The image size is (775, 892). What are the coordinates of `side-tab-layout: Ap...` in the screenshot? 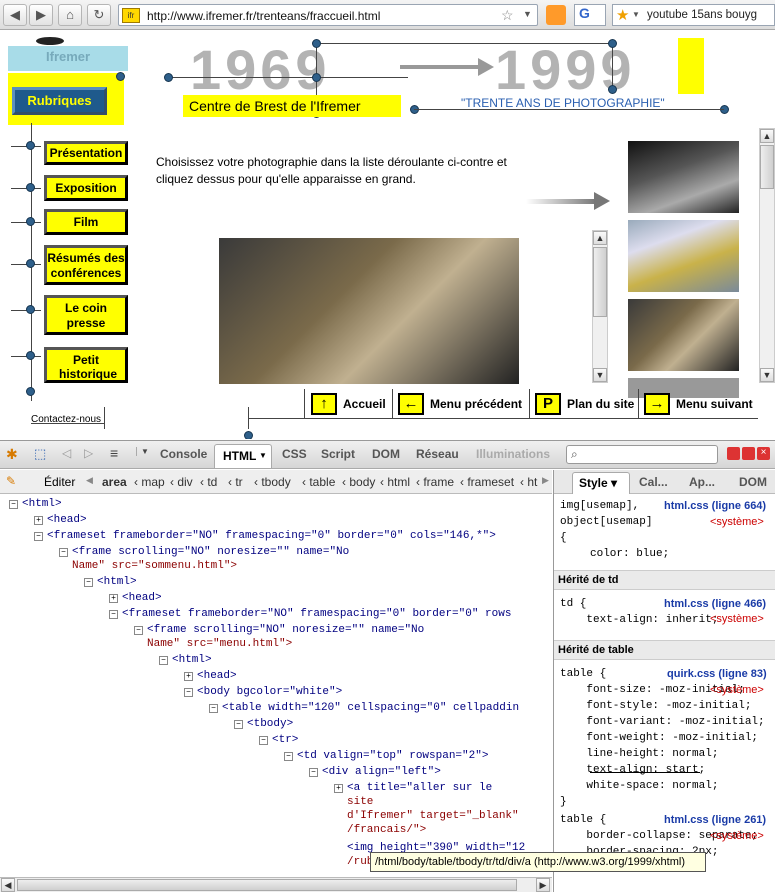 It's located at (702, 482).